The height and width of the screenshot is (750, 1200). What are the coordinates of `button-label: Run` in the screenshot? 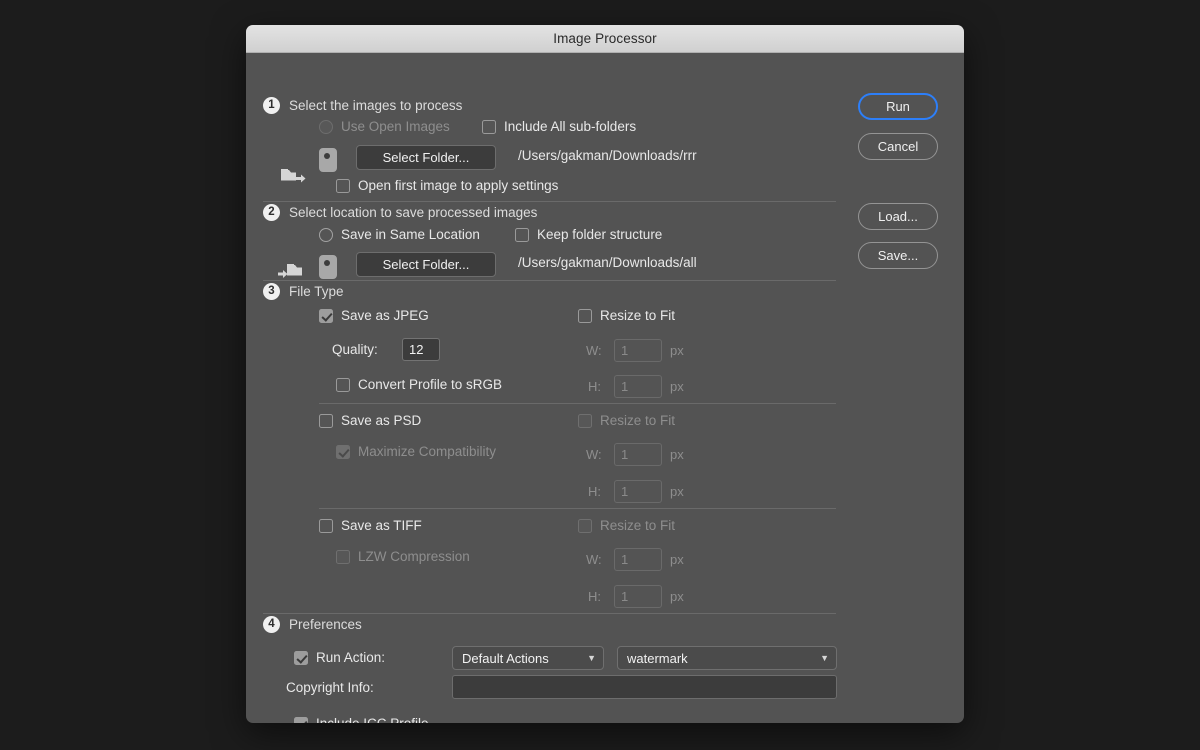 It's located at (898, 106).